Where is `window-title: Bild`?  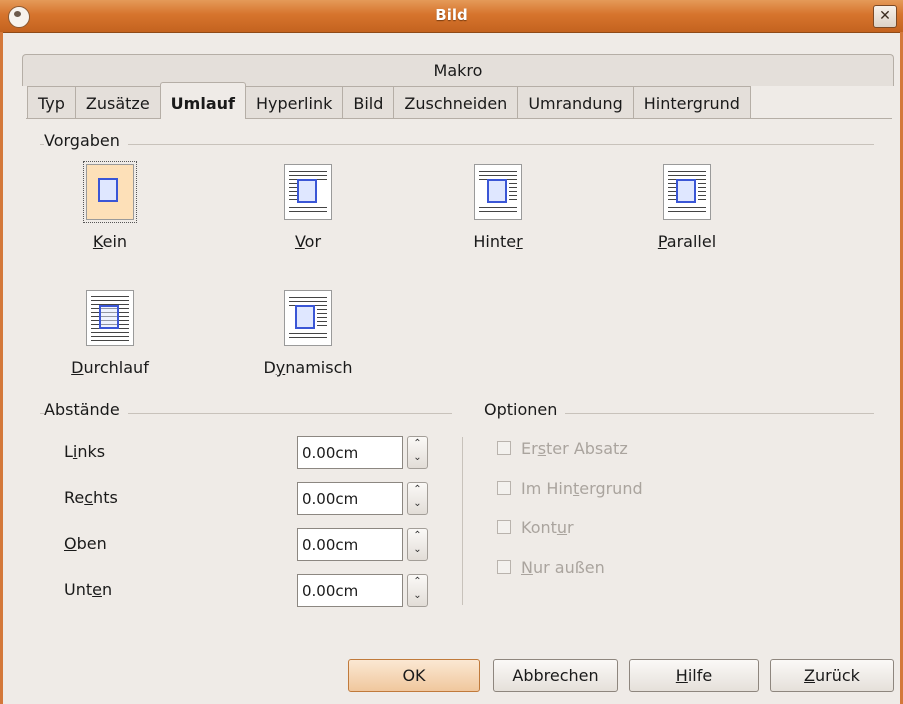 window-title: Bild is located at coordinates (451, 15).